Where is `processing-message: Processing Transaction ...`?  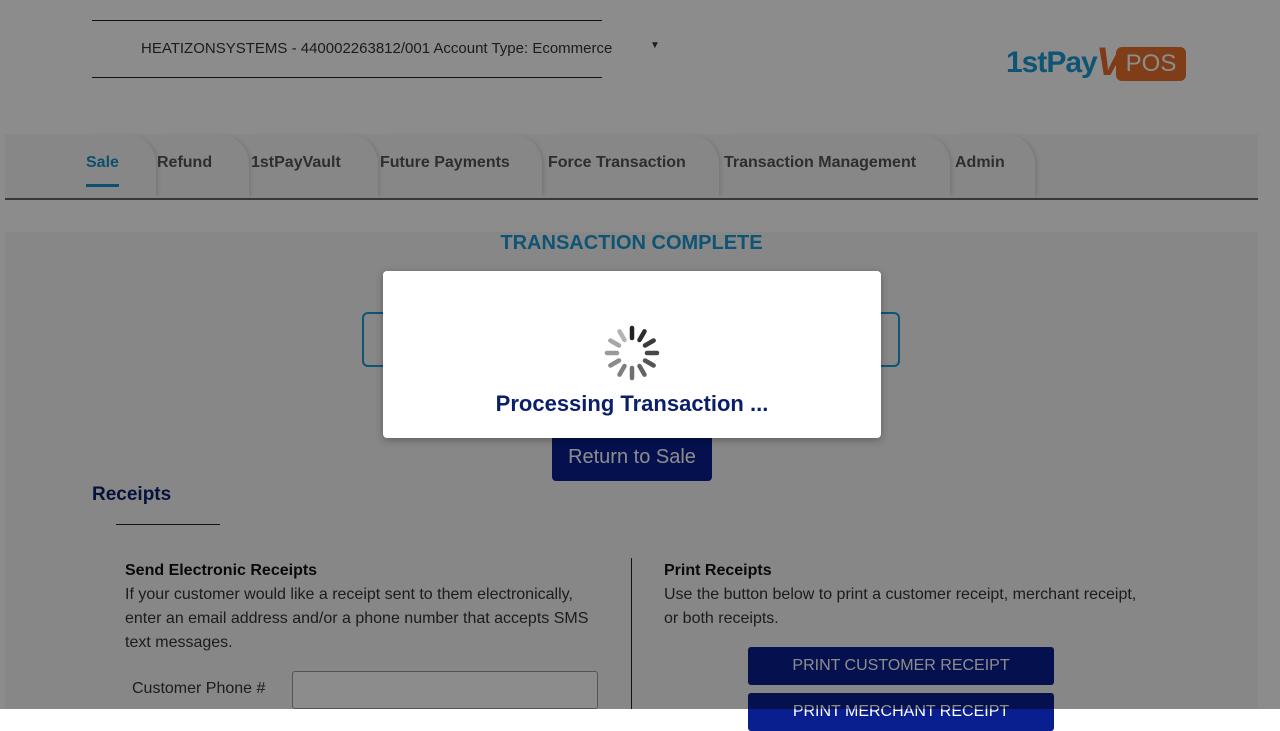 processing-message: Processing Transaction ... is located at coordinates (632, 403).